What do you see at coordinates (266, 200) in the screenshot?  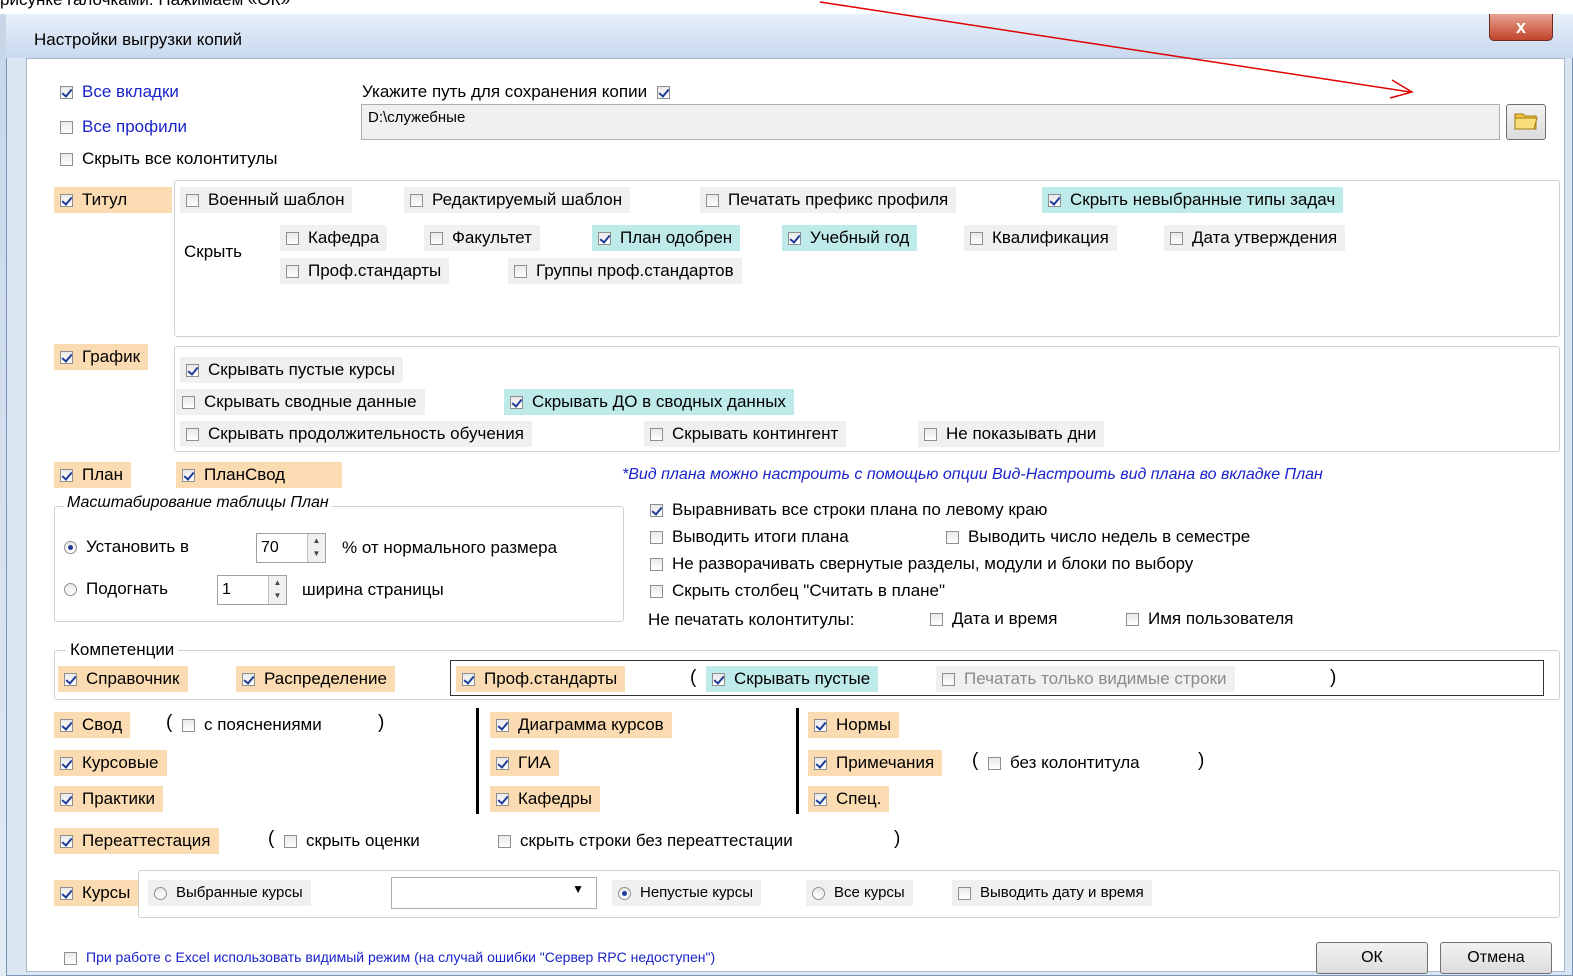 I see `military-template-option: Военный шаблон` at bounding box center [266, 200].